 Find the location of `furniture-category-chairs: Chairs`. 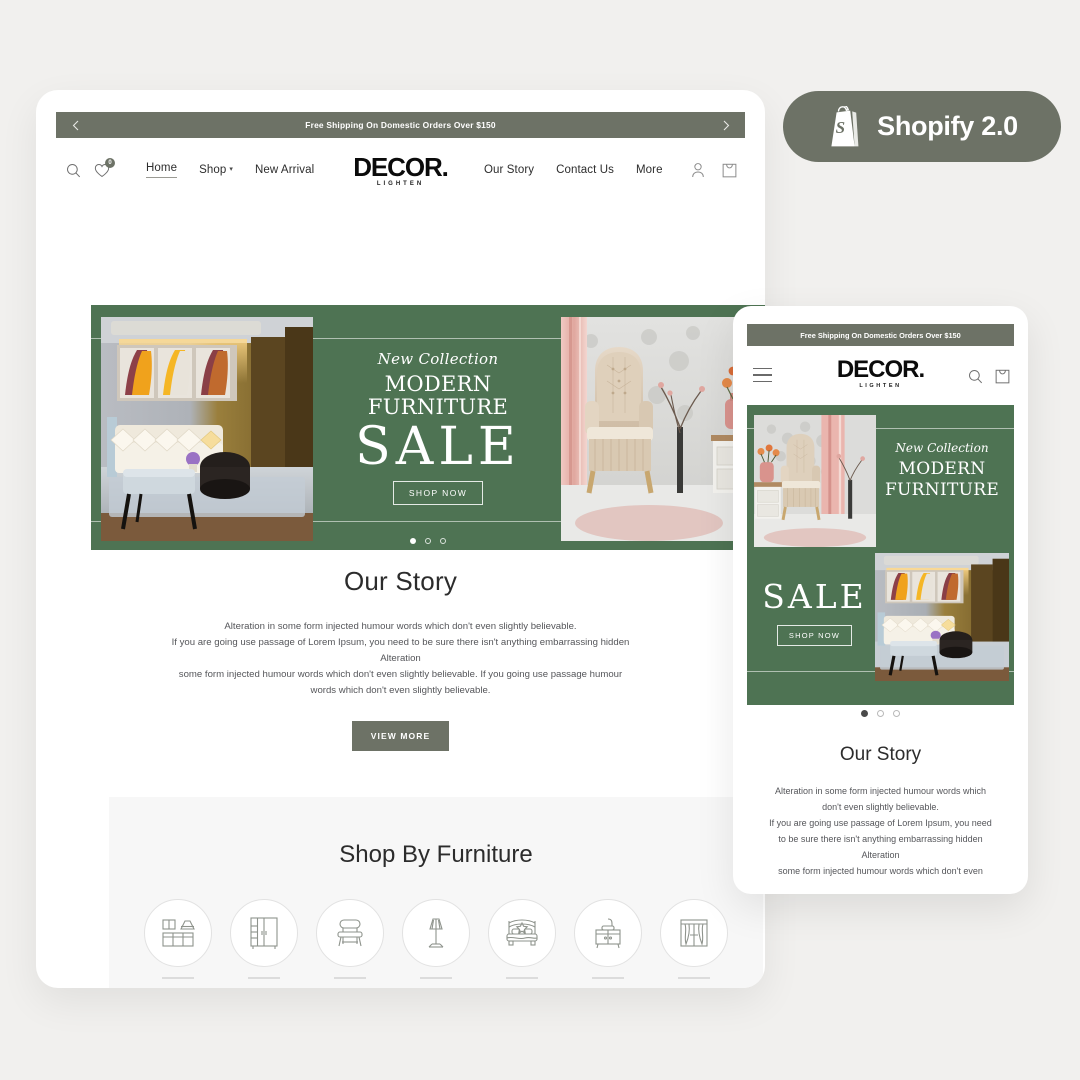

furniture-category-chairs: Chairs is located at coordinates (350, 943).